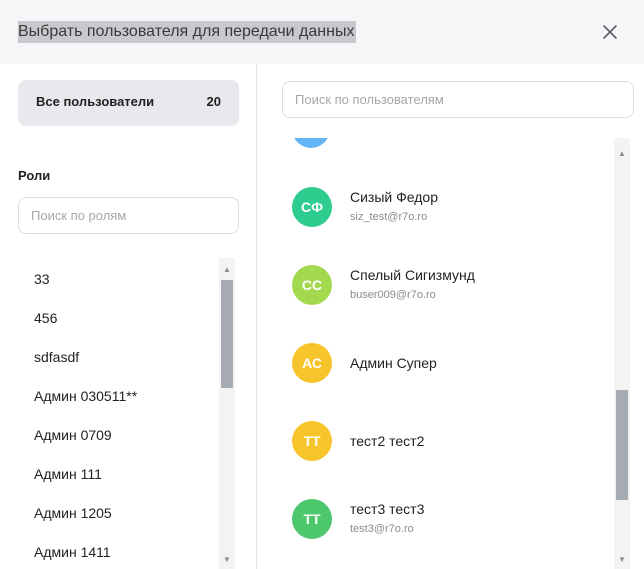 The image size is (644, 569). What do you see at coordinates (447, 519) in the screenshot?
I see `user-row: ТТ тест3 тест3 test3@r7o.ro` at bounding box center [447, 519].